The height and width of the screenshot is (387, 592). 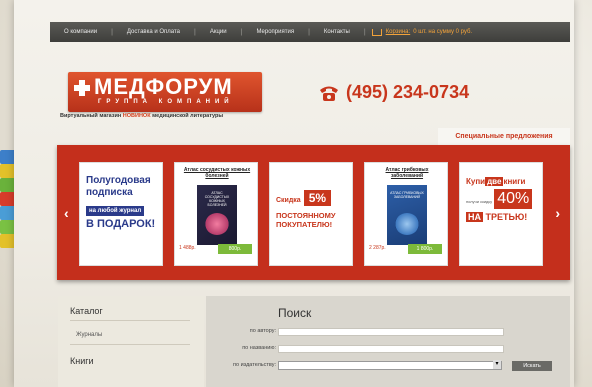 What do you see at coordinates (391, 332) in the screenshot?
I see `author-input` at bounding box center [391, 332].